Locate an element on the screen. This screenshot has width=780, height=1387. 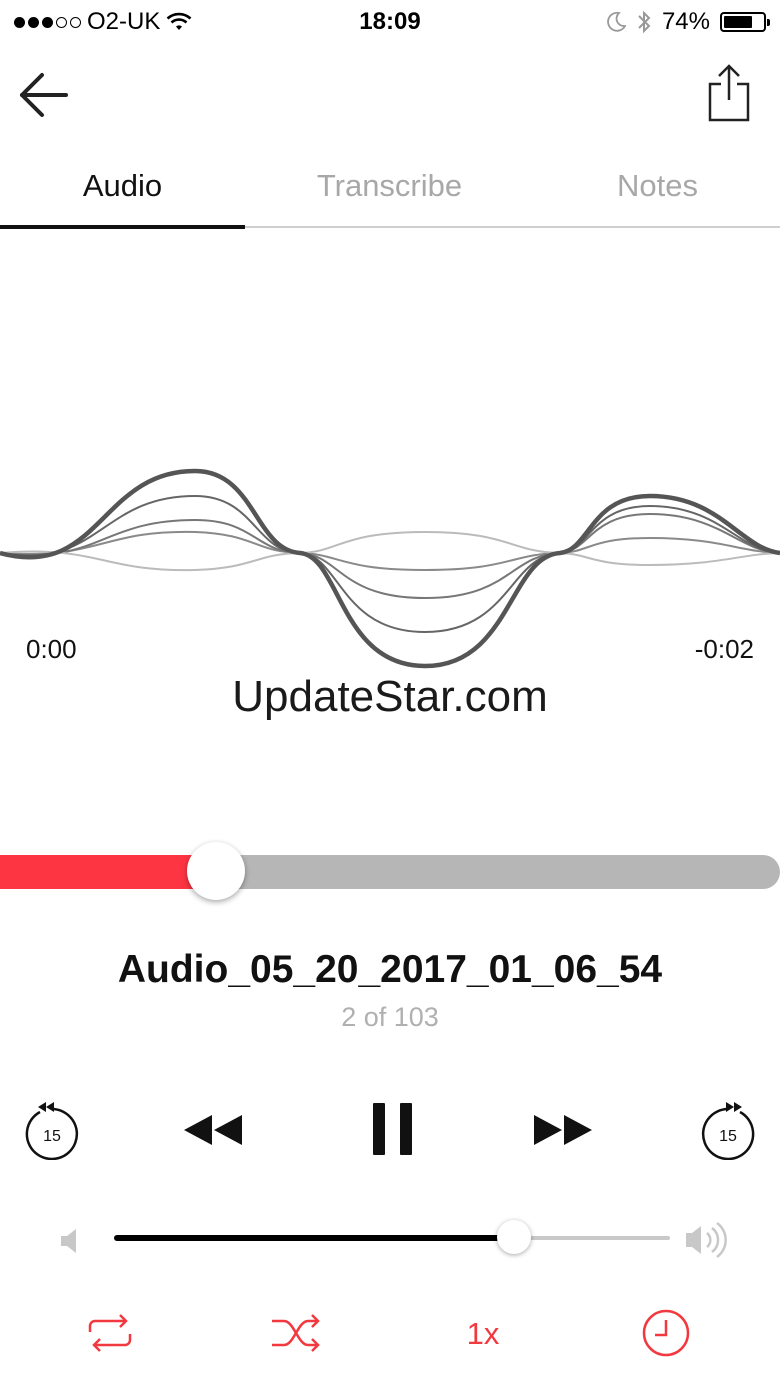
rewind-button is located at coordinates (214, 1130).